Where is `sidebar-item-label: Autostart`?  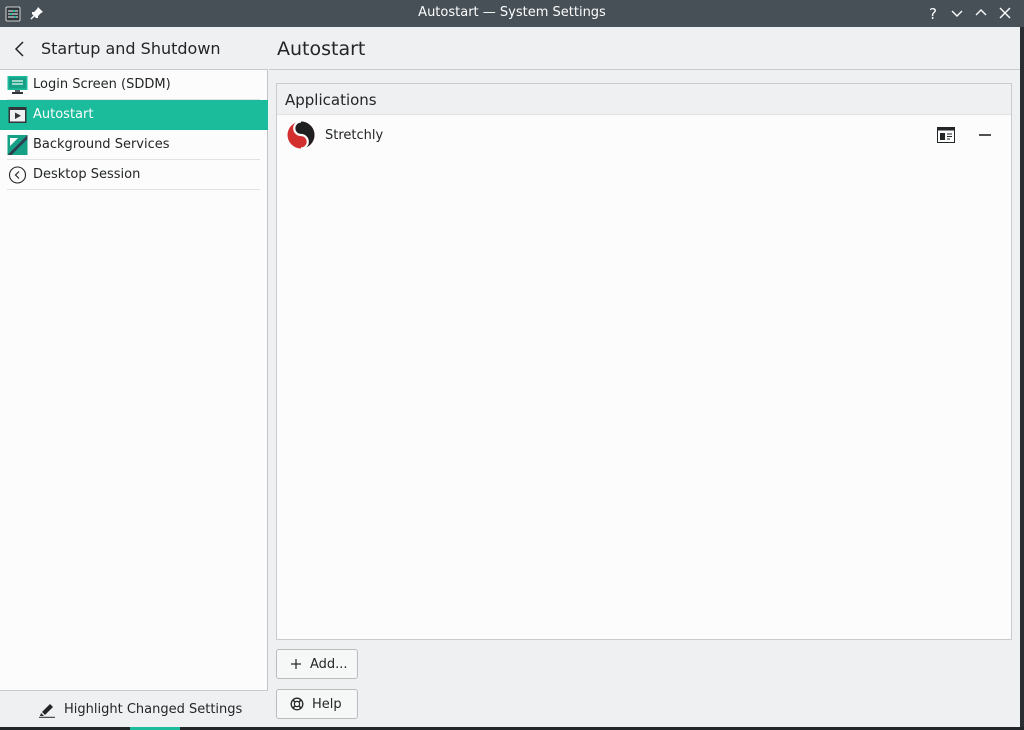 sidebar-item-label: Autostart is located at coordinates (63, 114).